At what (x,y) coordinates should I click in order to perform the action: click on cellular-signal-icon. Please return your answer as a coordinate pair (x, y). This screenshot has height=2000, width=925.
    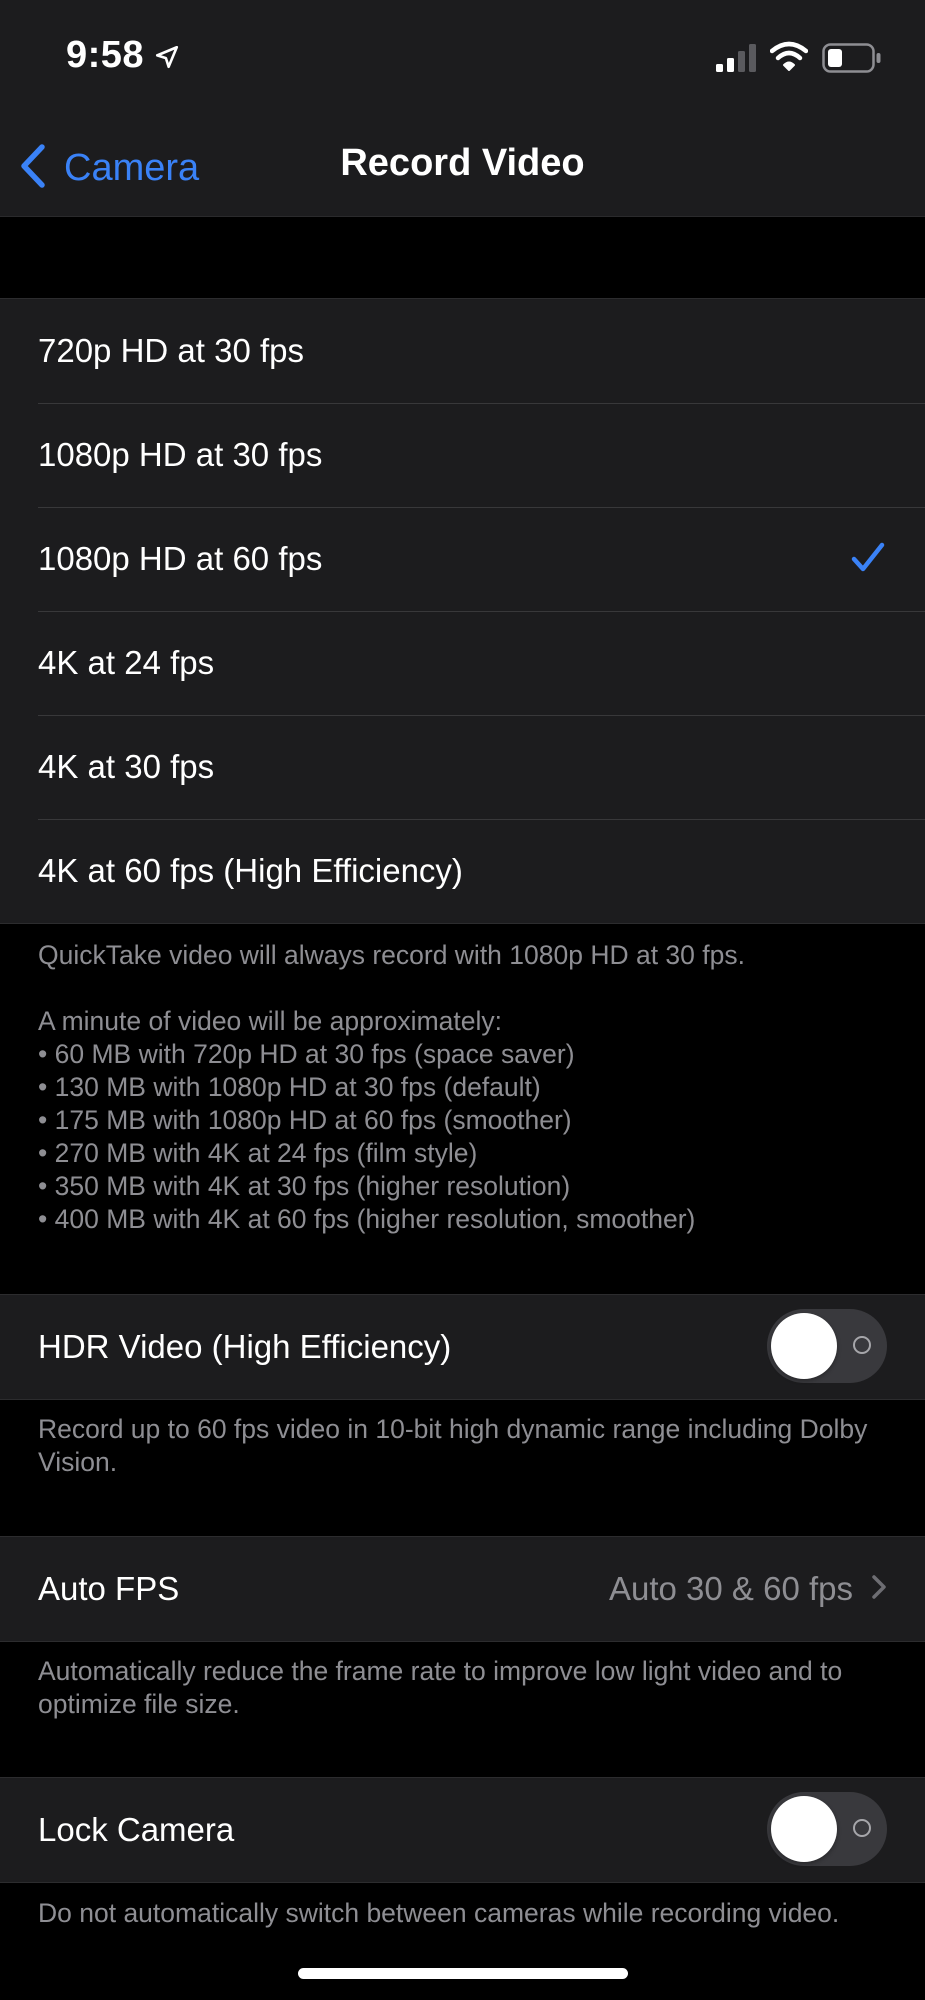
    Looking at the image, I should click on (737, 60).